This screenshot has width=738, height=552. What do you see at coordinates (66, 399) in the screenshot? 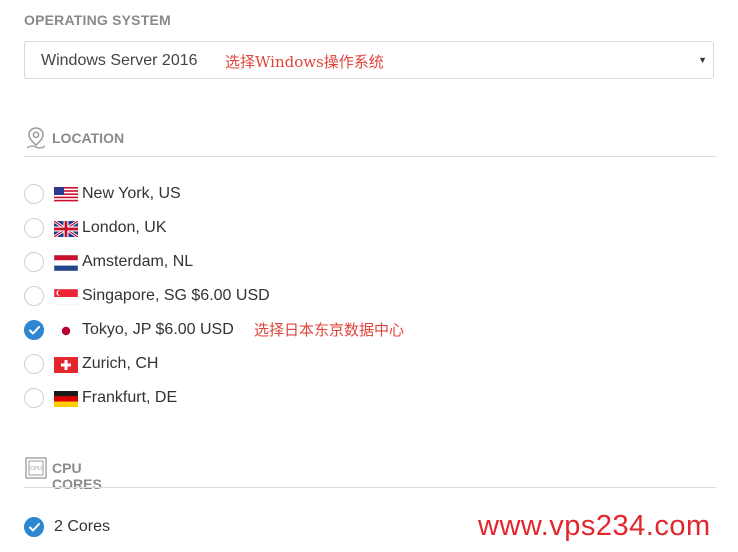
I see `de-flag-icon` at bounding box center [66, 399].